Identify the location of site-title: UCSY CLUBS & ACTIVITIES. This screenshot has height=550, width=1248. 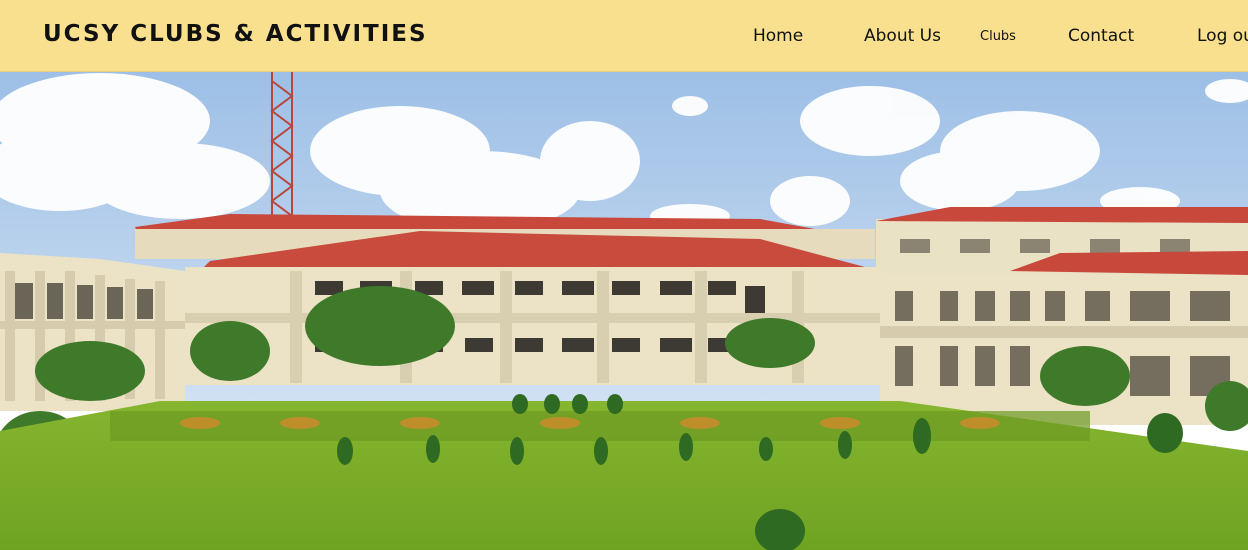
(235, 34).